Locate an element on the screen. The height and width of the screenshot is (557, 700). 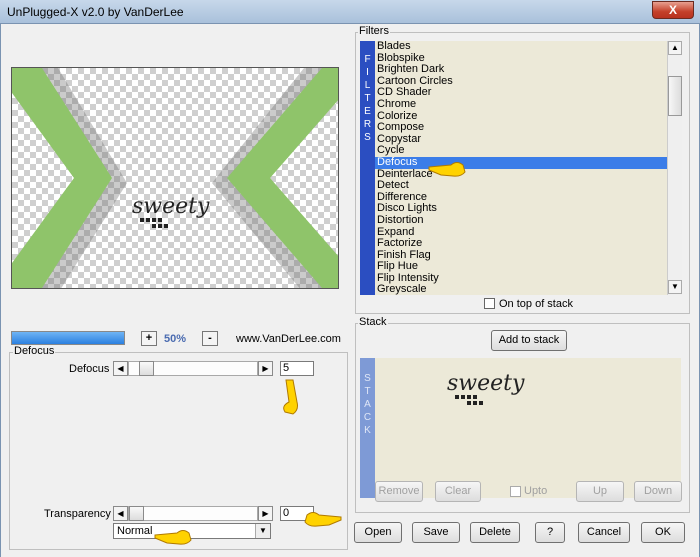
list-item: Finish Flag is located at coordinates (521, 255).